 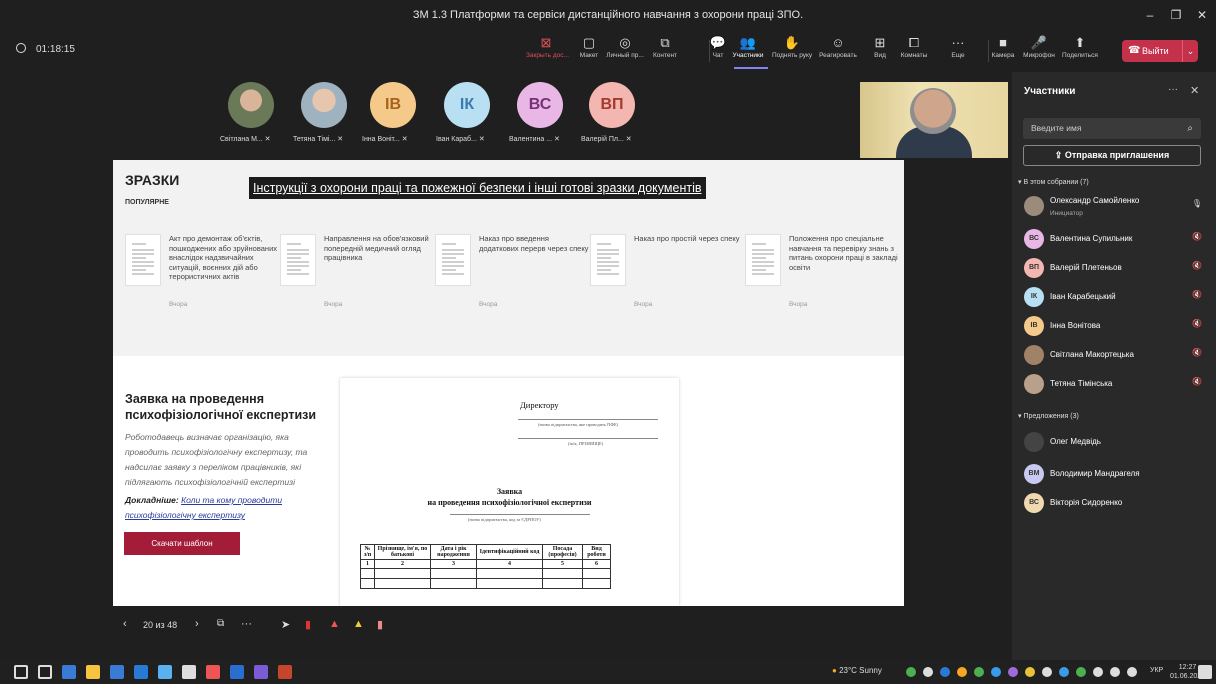 I want to click on weather-text: 23°C Sunny, so click(x=860, y=670).